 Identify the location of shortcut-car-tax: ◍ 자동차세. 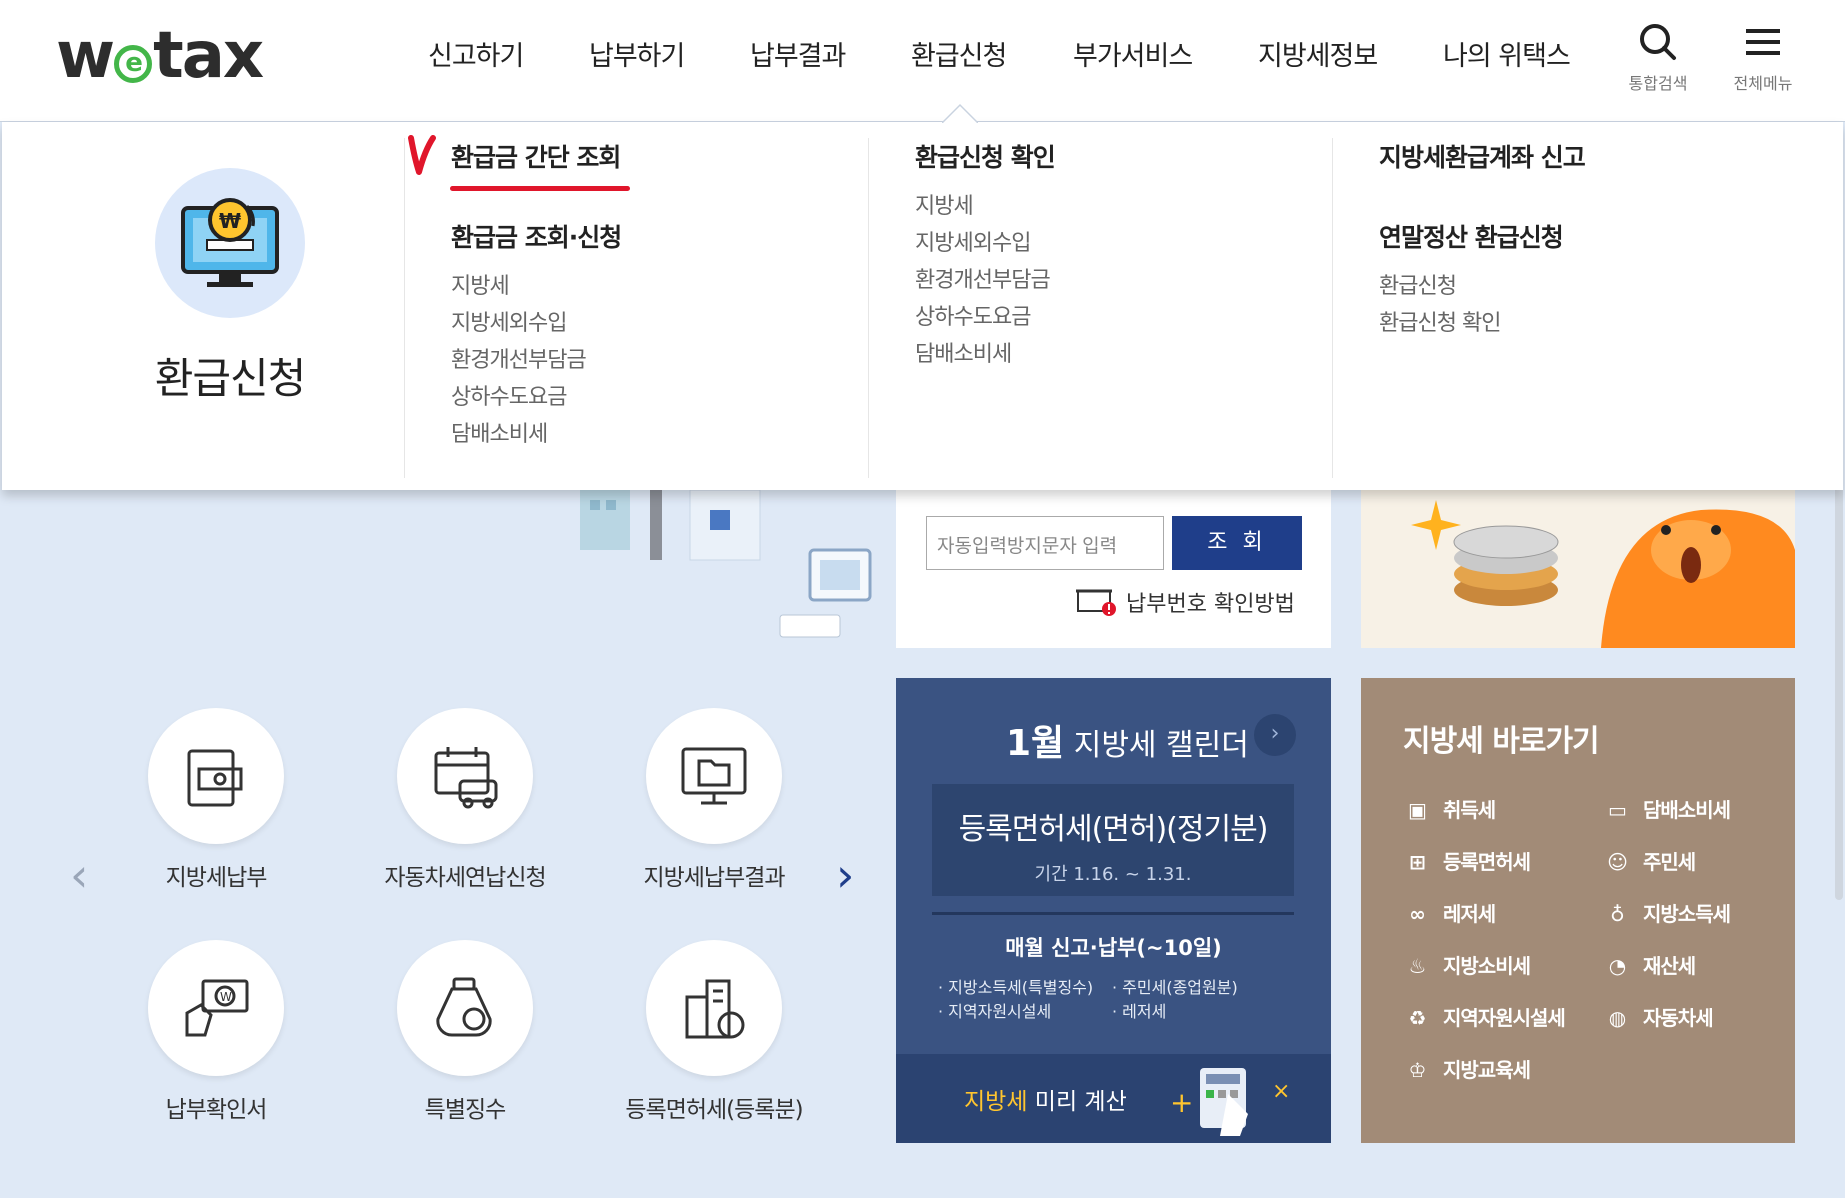
(1658, 1016).